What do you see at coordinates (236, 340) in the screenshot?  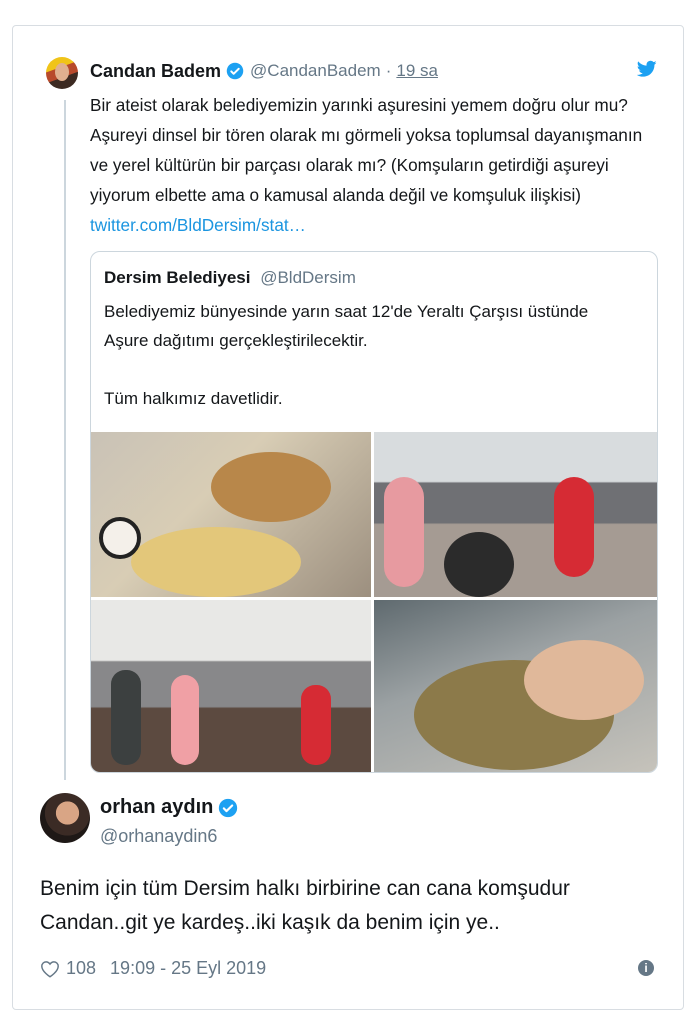 I see `quoted-line: Aşure dağıtımı gerçekleştirilecektir.` at bounding box center [236, 340].